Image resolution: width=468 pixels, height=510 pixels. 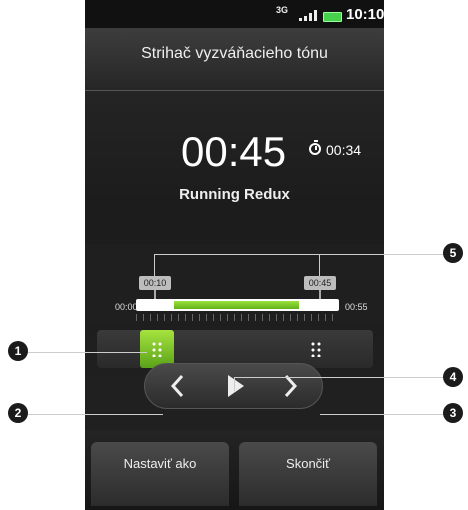 I want to click on start-marker-label: 00:10, so click(x=155, y=283).